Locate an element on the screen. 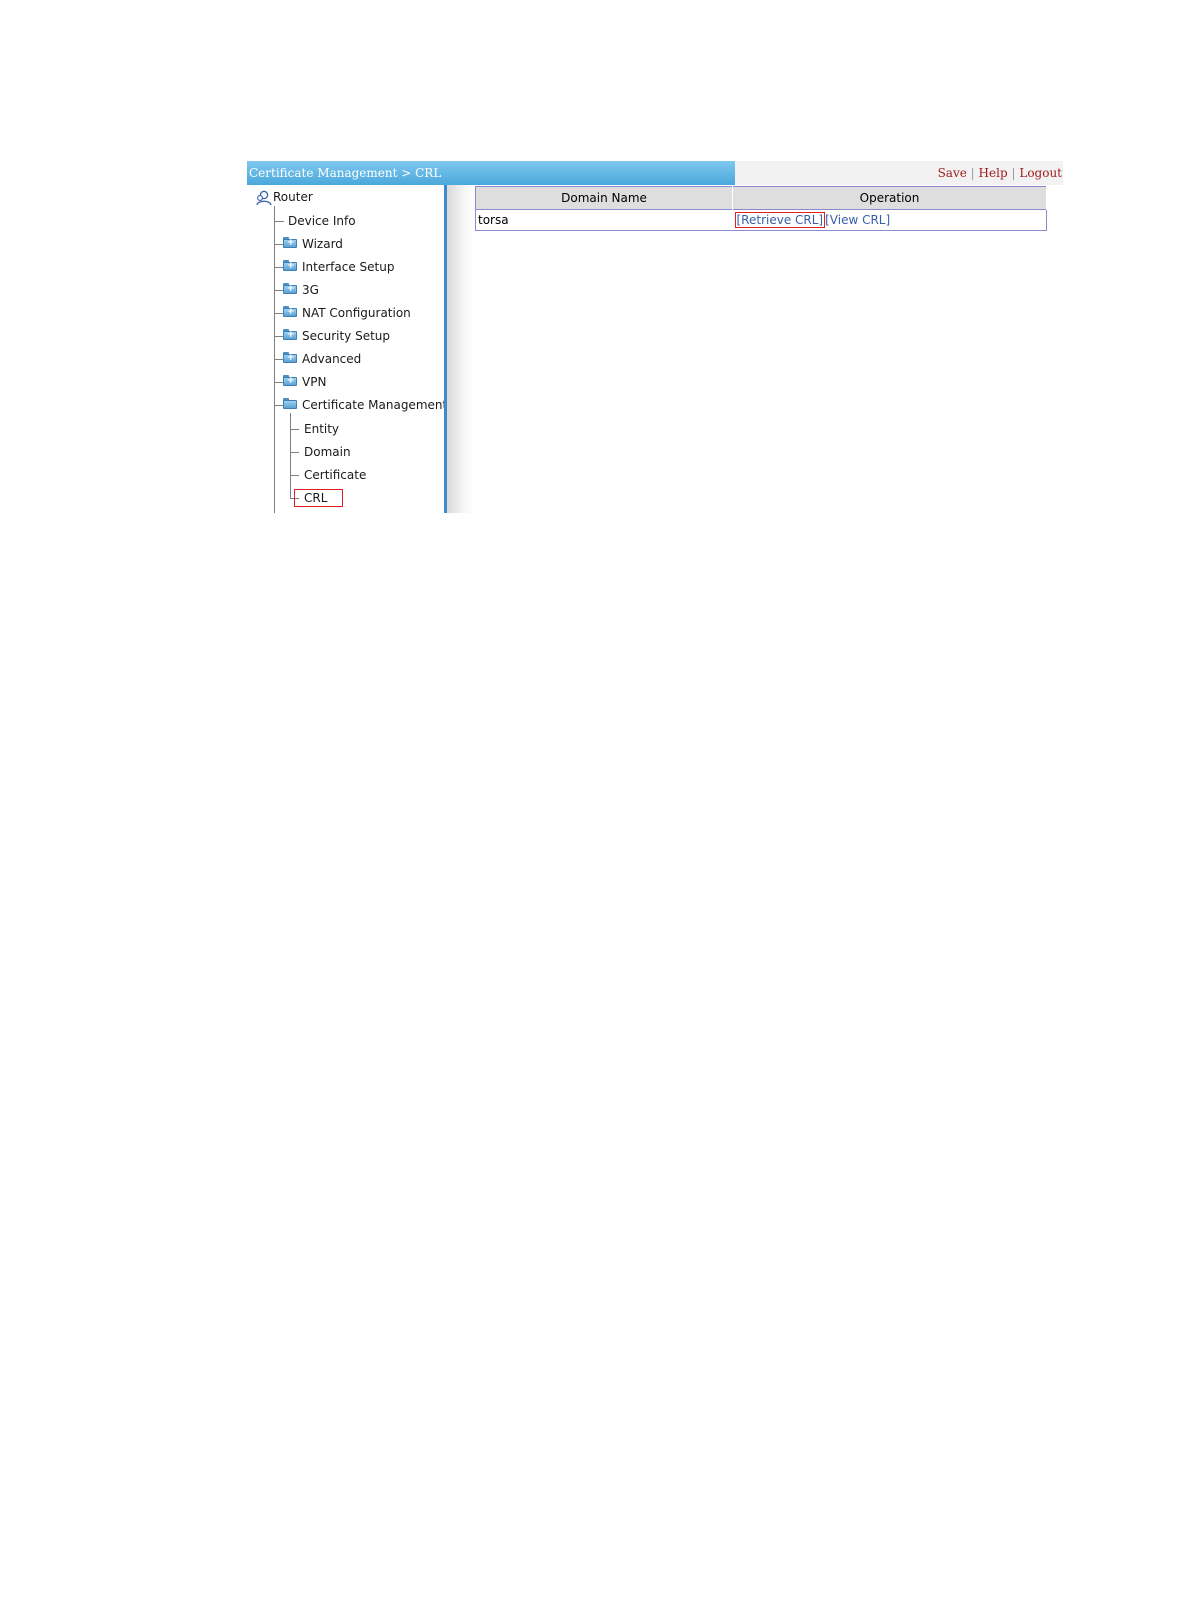 The image size is (1190, 1616). sidebar-subitem-crl: CRL is located at coordinates (315, 498).